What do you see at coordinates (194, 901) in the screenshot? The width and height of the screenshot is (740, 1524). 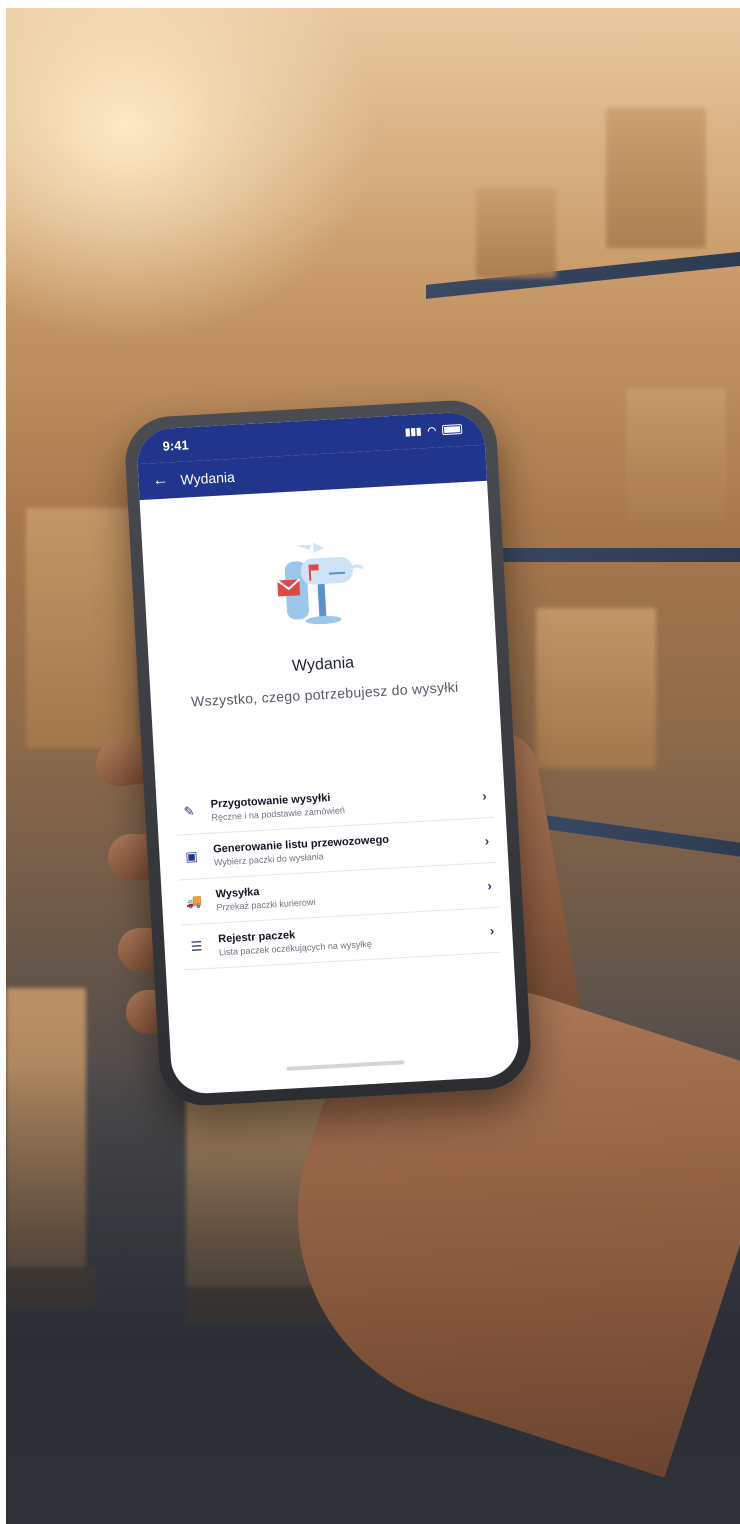 I see `truck-icon: 🚚` at bounding box center [194, 901].